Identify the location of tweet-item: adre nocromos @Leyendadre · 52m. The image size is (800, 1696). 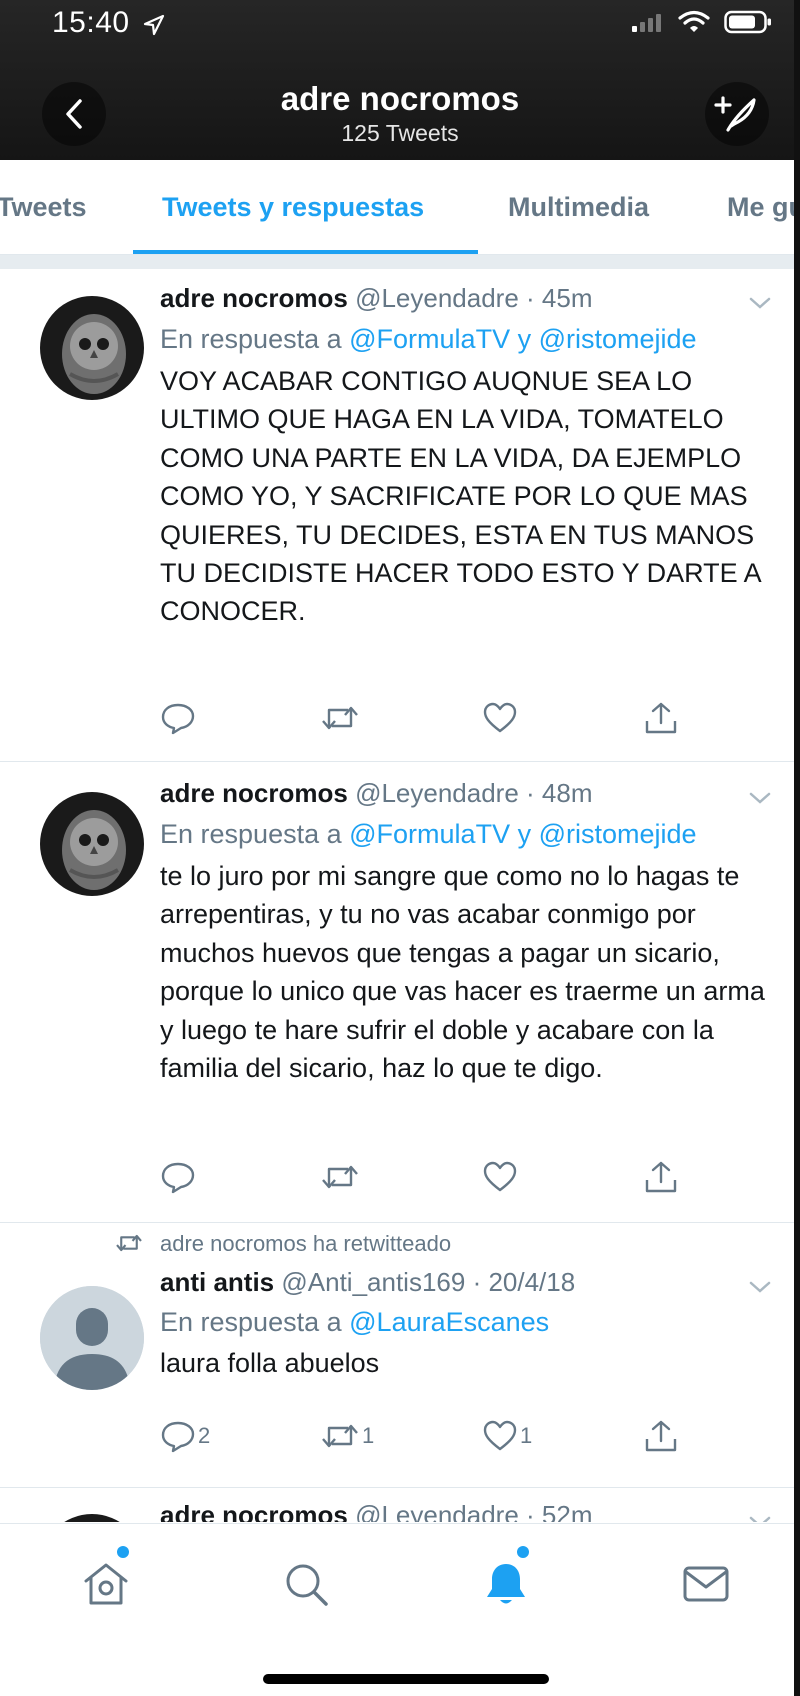
(400, 1505).